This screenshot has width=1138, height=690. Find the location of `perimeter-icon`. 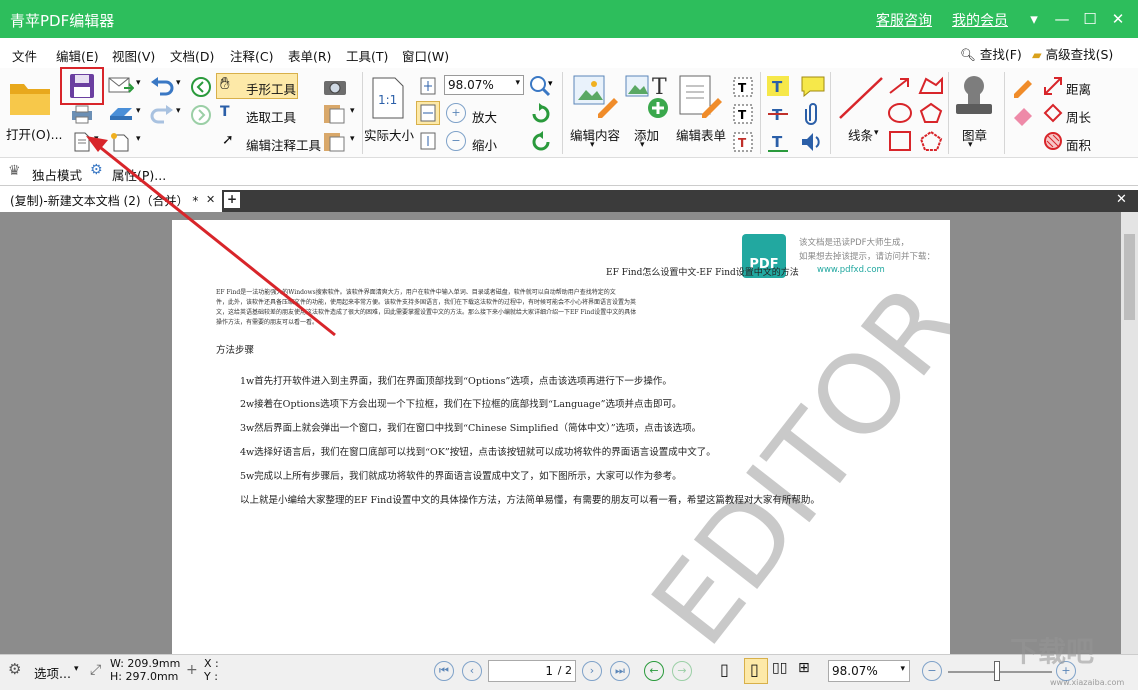

perimeter-icon is located at coordinates (1053, 113).